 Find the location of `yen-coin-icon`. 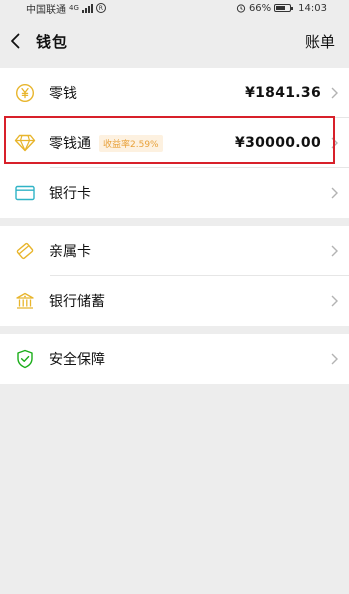

yen-coin-icon is located at coordinates (25, 93).